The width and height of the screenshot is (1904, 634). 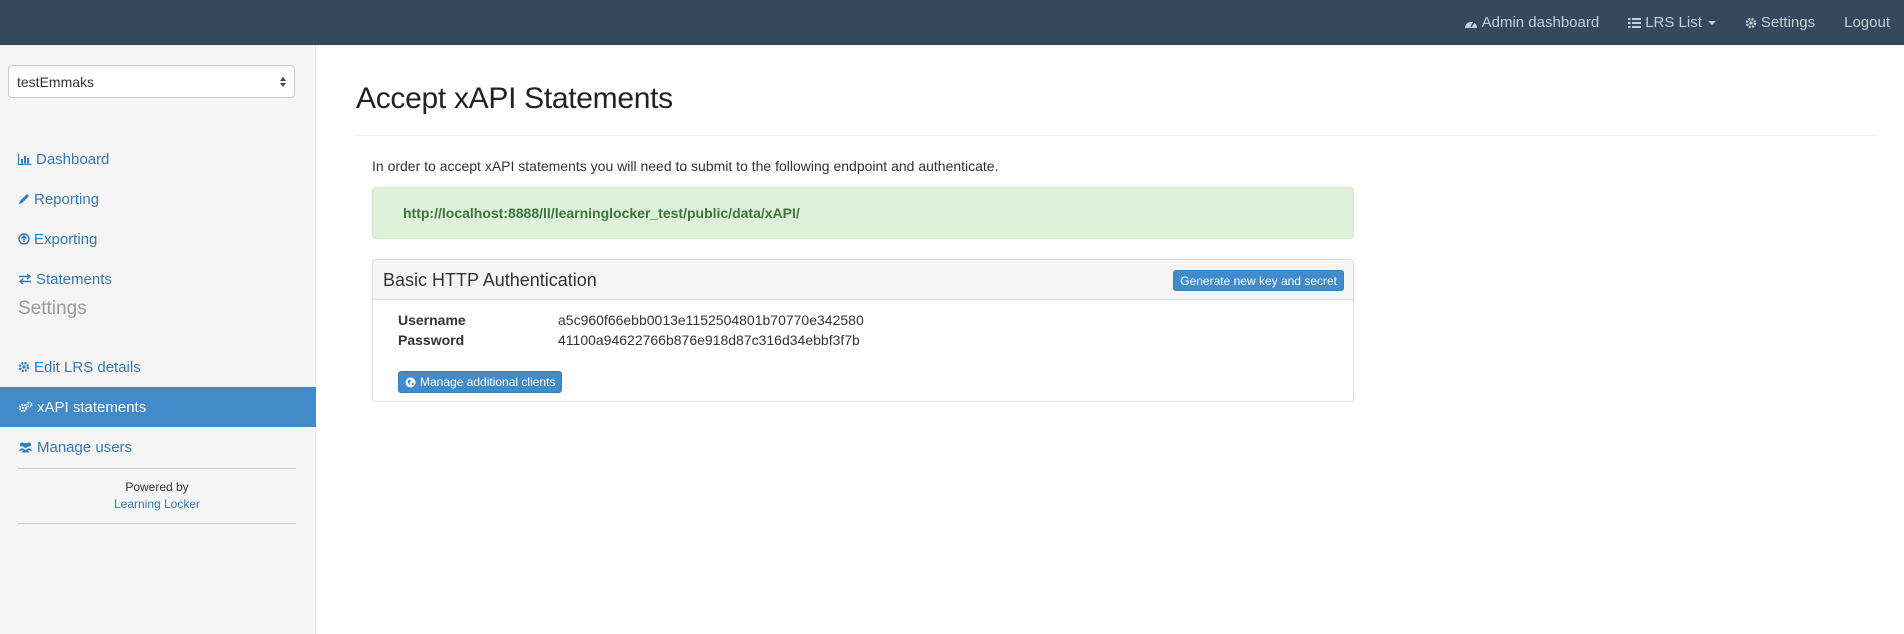 I want to click on nav-admin-dashboard: Admin dashboard, so click(x=1532, y=22).